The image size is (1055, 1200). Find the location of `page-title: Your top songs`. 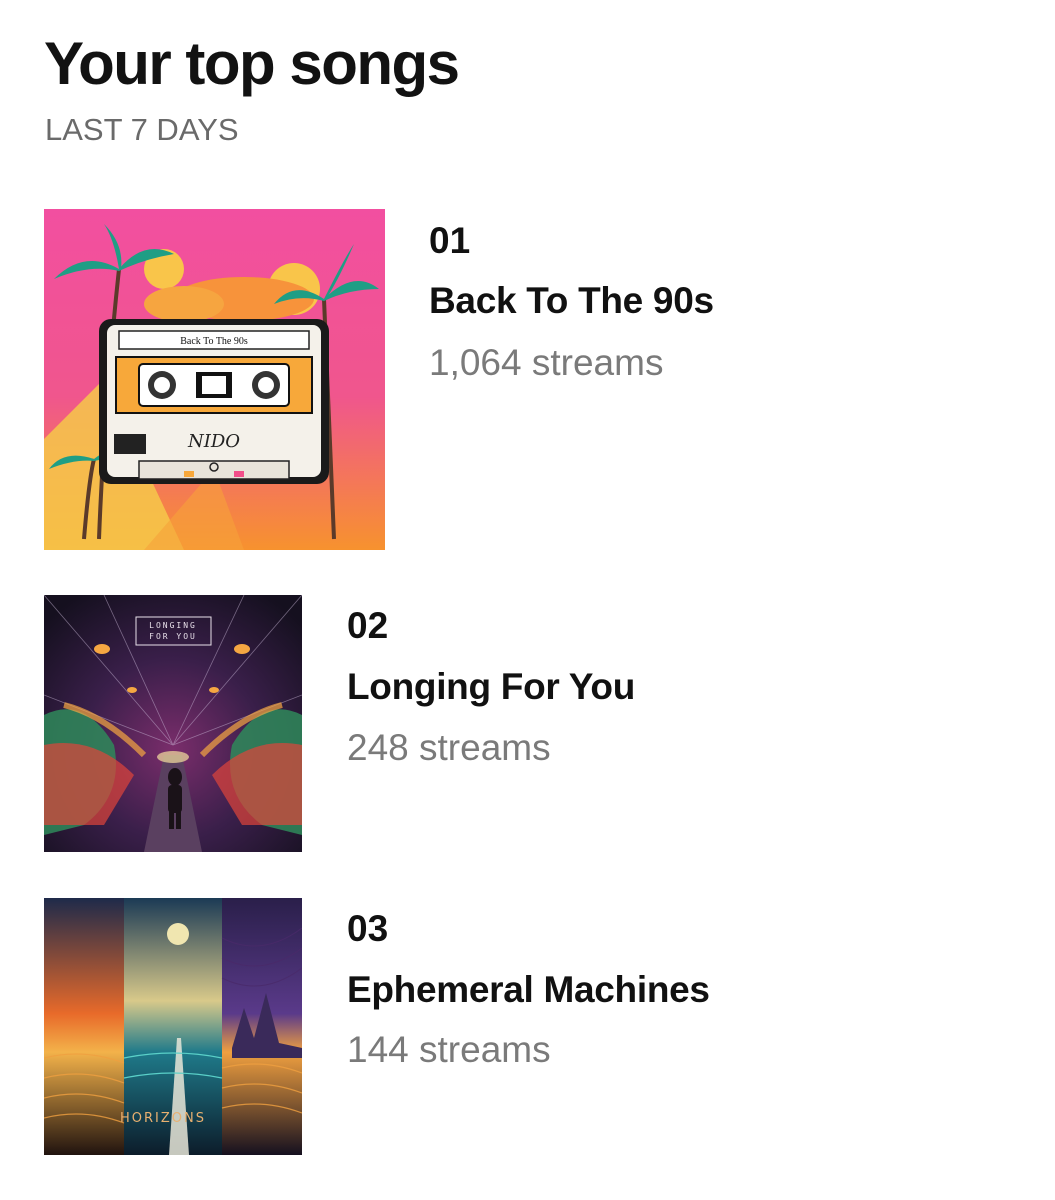

page-title: Your top songs is located at coordinates (252, 63).